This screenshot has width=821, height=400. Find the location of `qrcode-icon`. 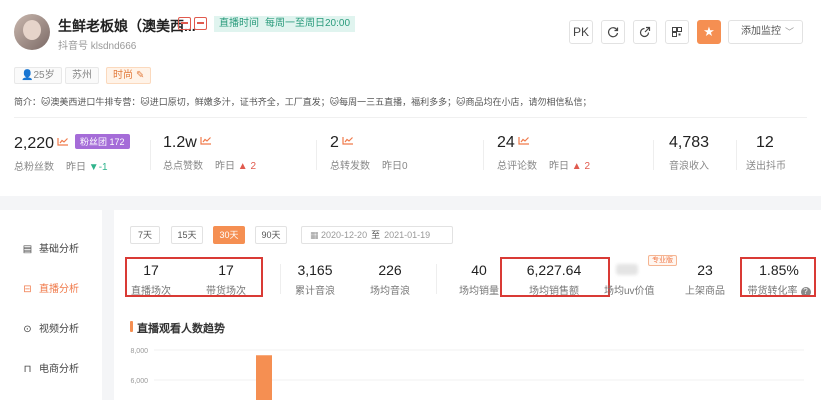

qrcode-icon is located at coordinates (677, 32).